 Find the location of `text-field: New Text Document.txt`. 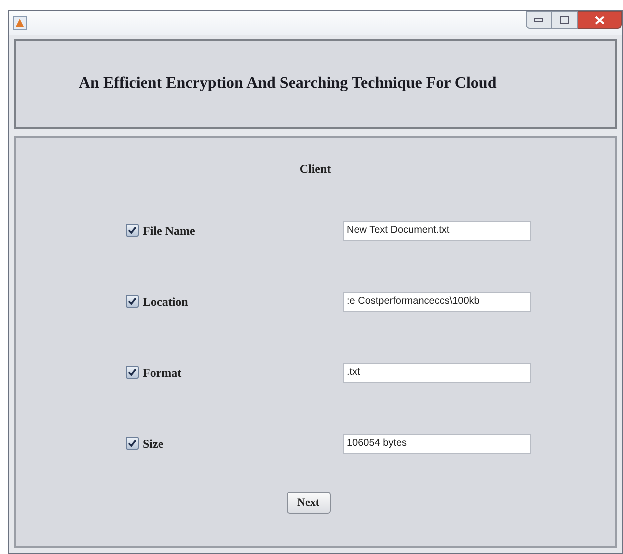

text-field: New Text Document.txt is located at coordinates (437, 230).